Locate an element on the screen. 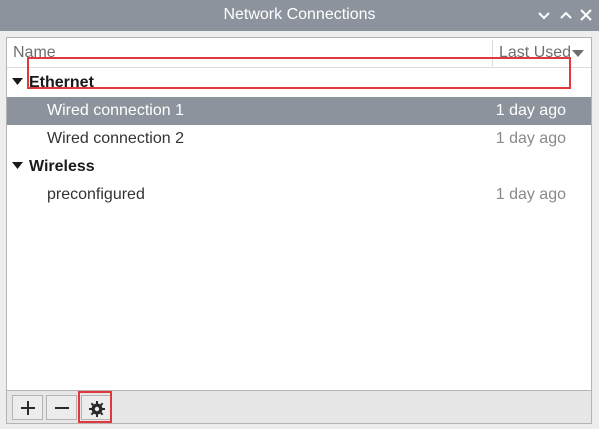  list-item: Wired connection 2 1 day ago is located at coordinates (299, 139).